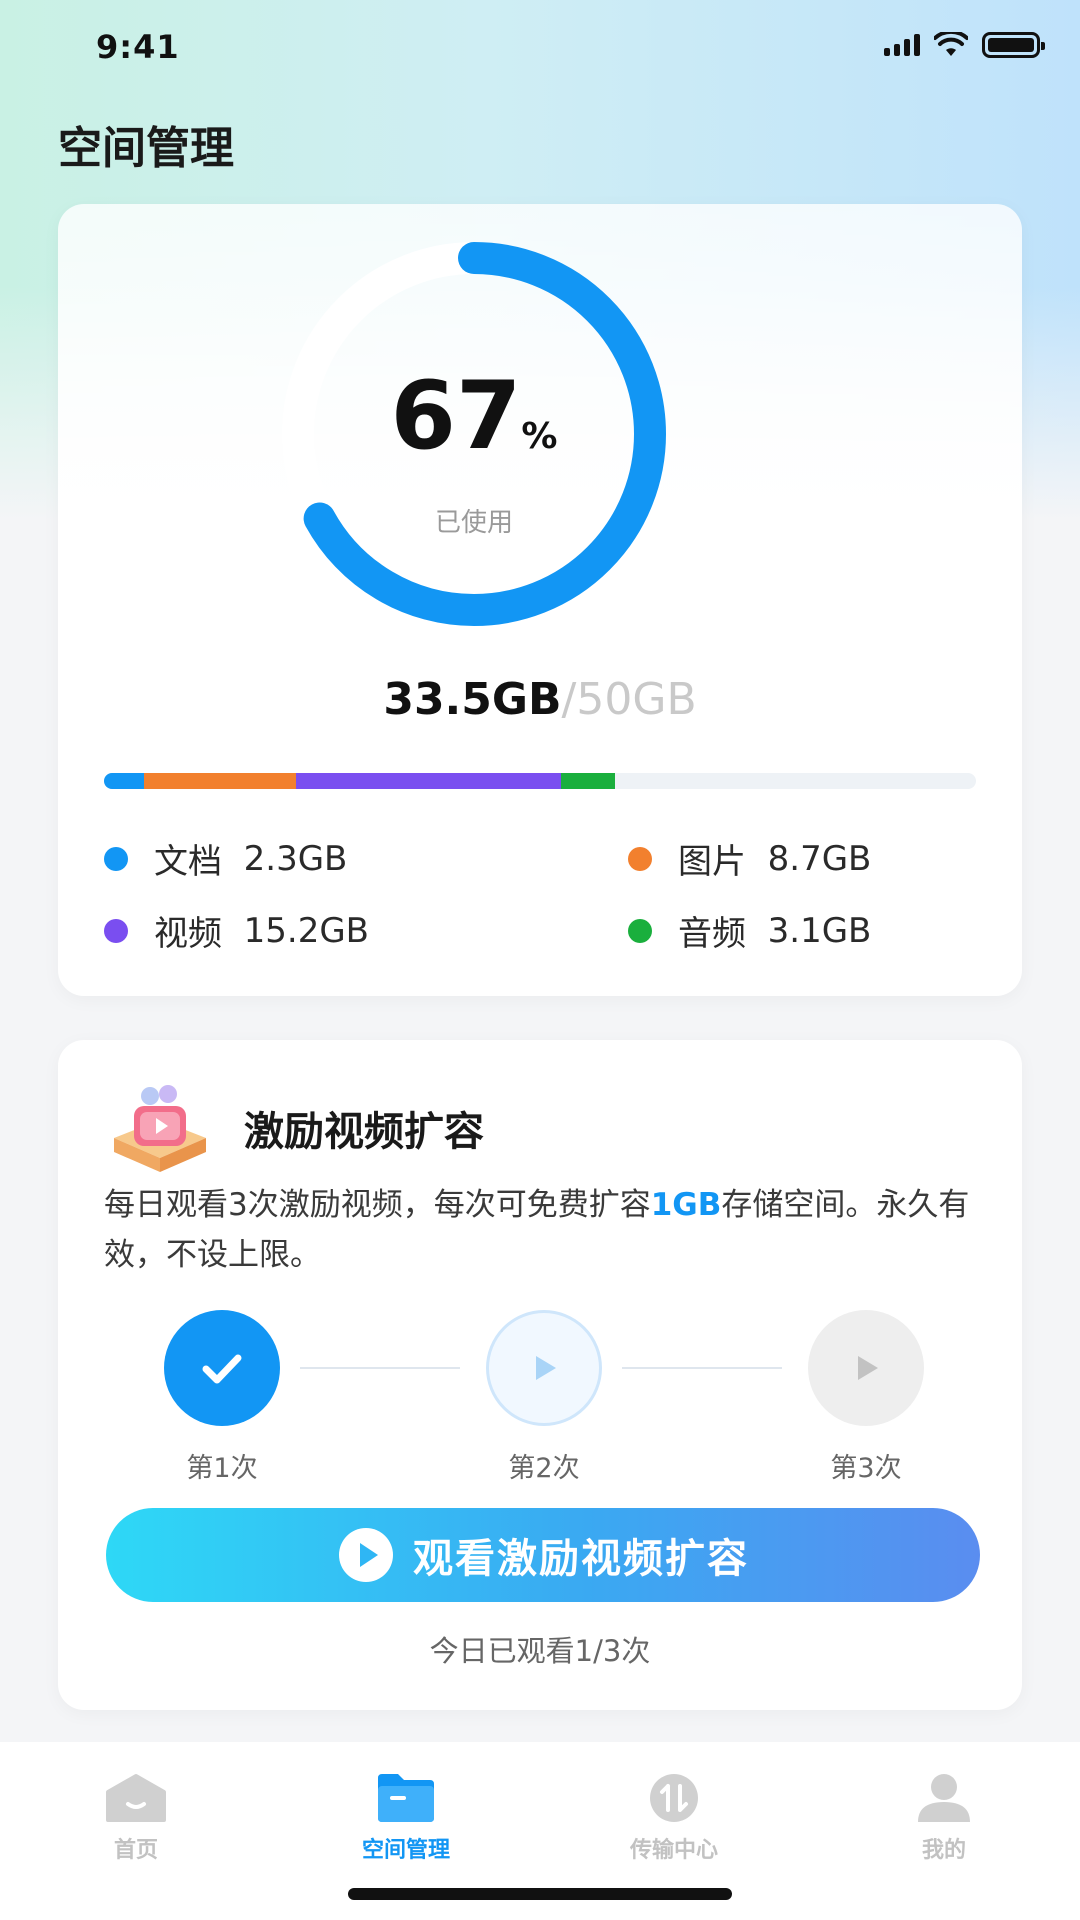 The height and width of the screenshot is (1920, 1080). Describe the element at coordinates (866, 1468) in the screenshot. I see `step-label: 第3次` at that location.